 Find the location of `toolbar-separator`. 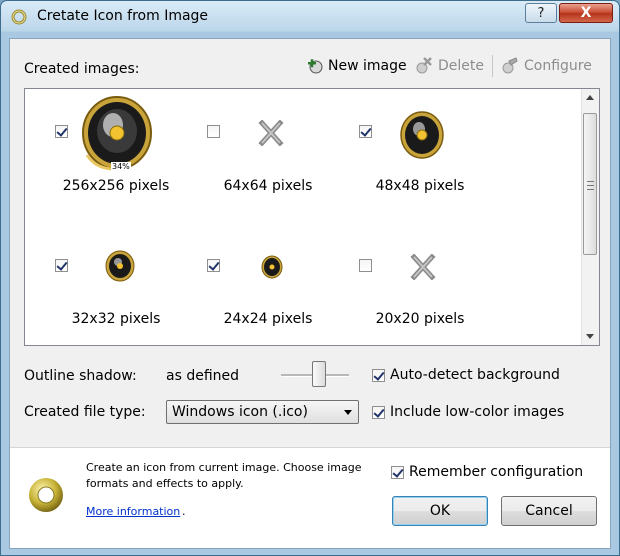

toolbar-separator is located at coordinates (492, 66).